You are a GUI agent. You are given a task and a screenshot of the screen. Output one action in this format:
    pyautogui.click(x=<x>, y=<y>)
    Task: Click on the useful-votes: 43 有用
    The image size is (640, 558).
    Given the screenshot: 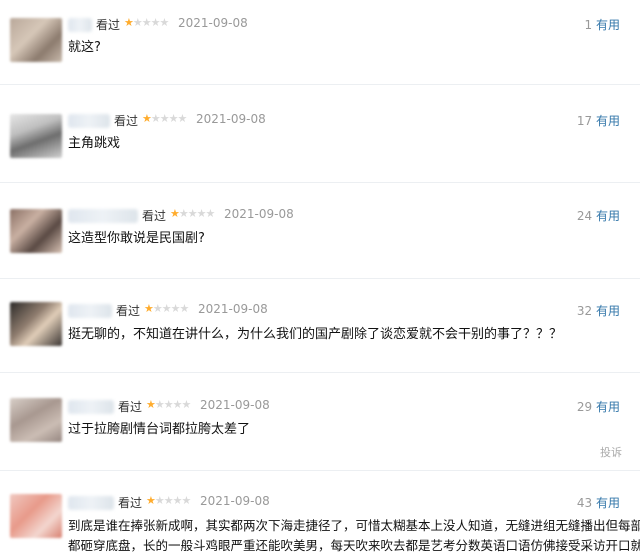 What is the action you would take?
    pyautogui.click(x=598, y=502)
    